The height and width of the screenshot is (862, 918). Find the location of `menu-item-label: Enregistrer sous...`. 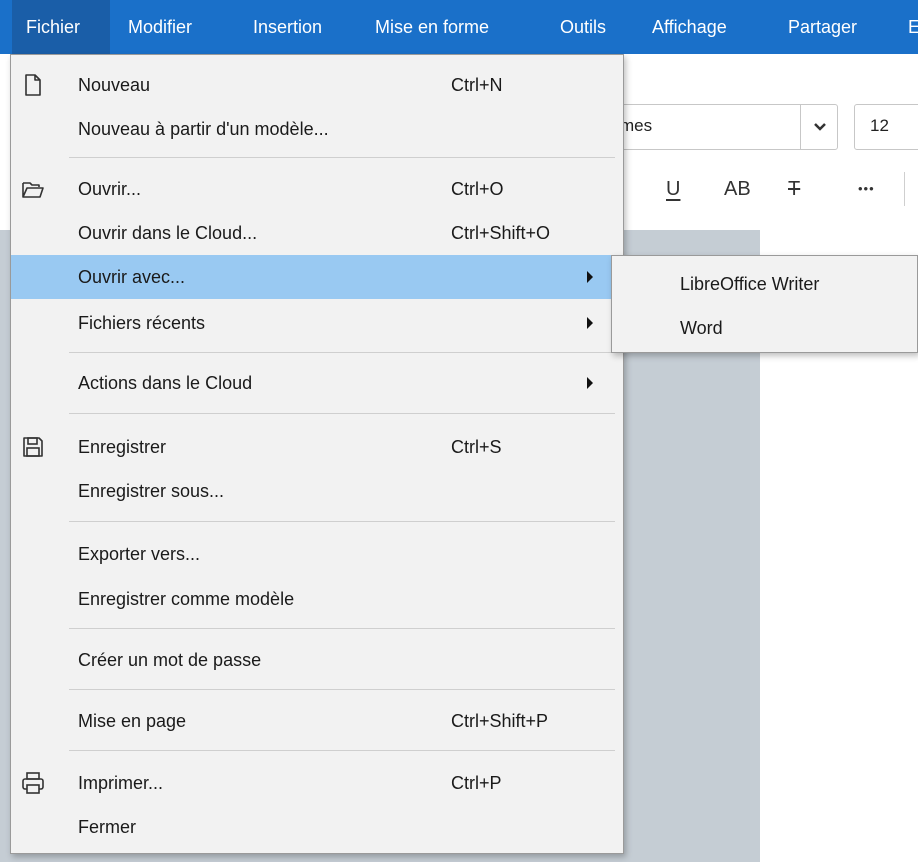

menu-item-label: Enregistrer sous... is located at coordinates (151, 491).